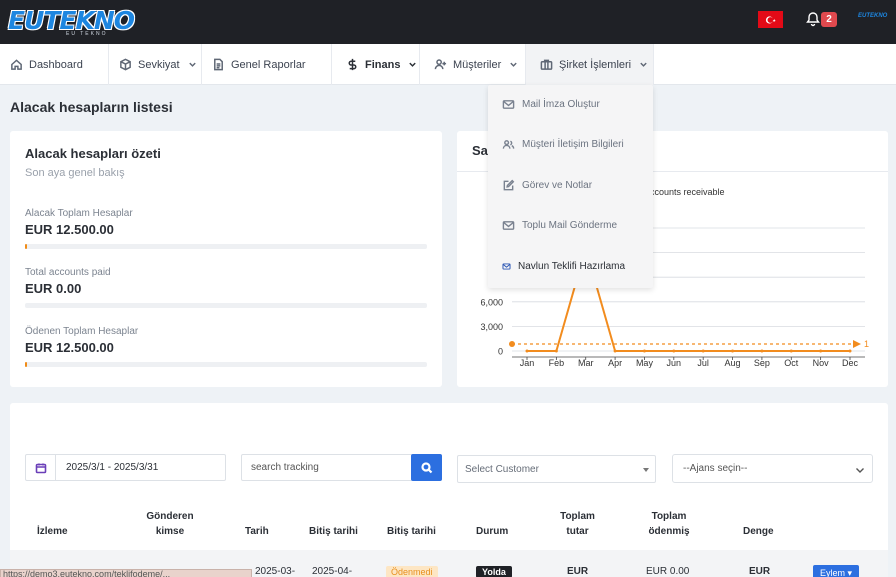  Describe the element at coordinates (829, 19) in the screenshot. I see `notification-badge: 2` at that location.